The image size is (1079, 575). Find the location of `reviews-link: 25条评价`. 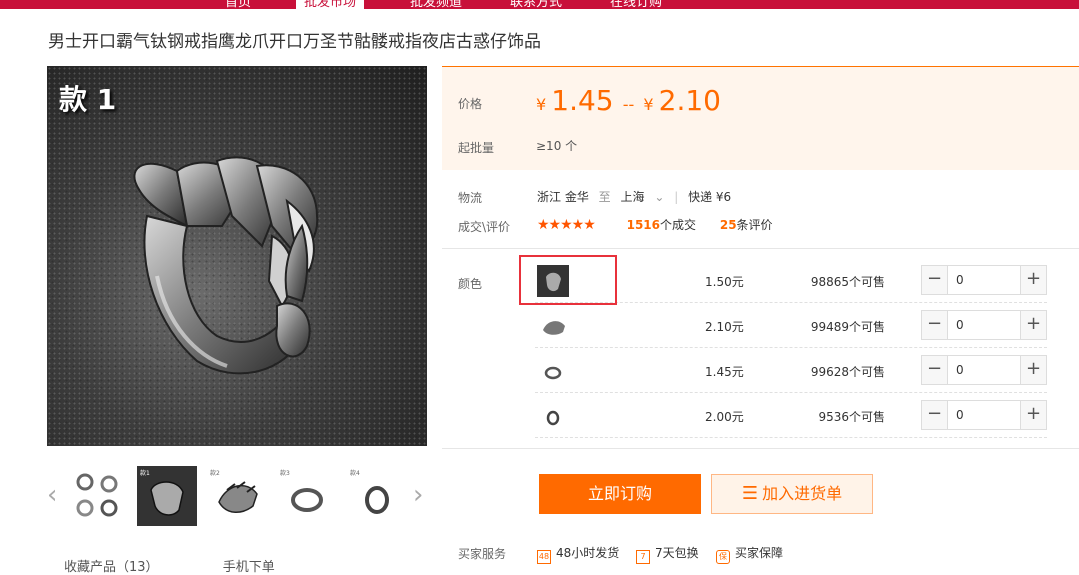

reviews-link: 25条评价 is located at coordinates (746, 225).